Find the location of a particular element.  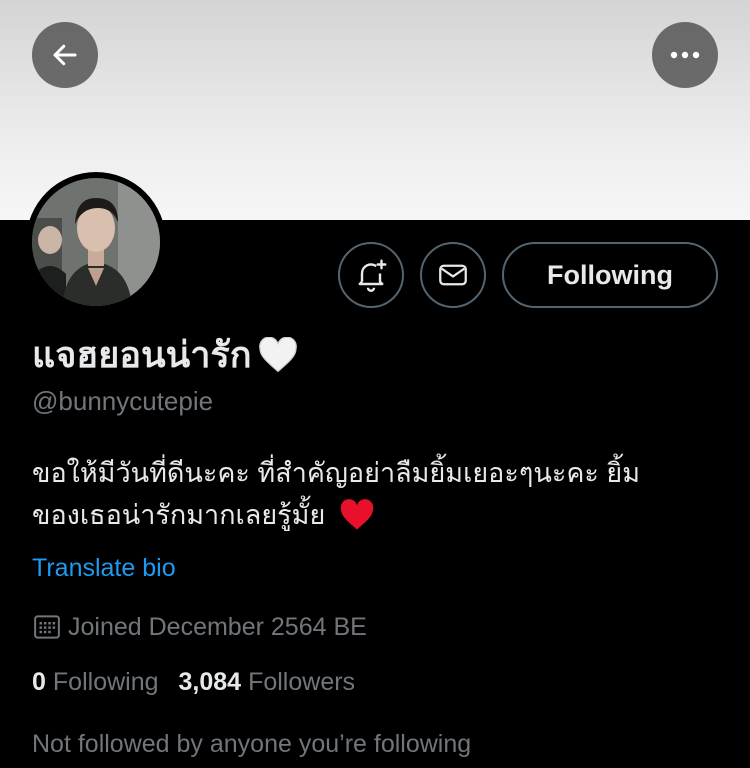

calendar-icon is located at coordinates (47, 627).